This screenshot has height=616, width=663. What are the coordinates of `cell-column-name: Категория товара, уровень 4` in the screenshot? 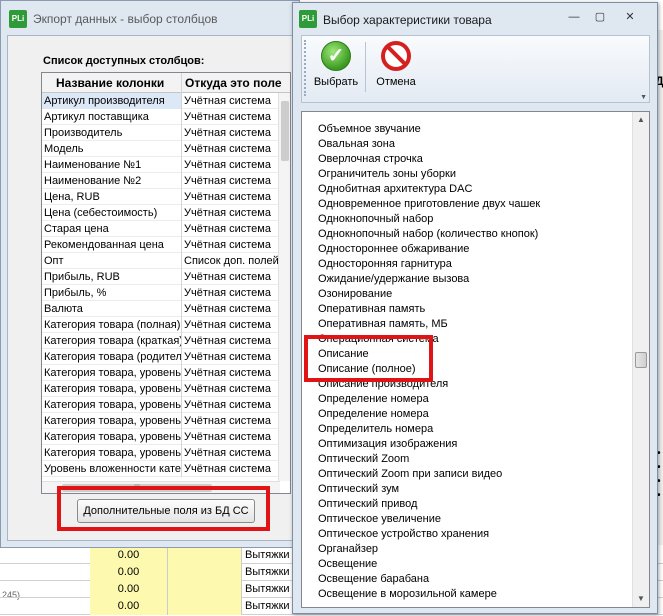 It's located at (113, 421).